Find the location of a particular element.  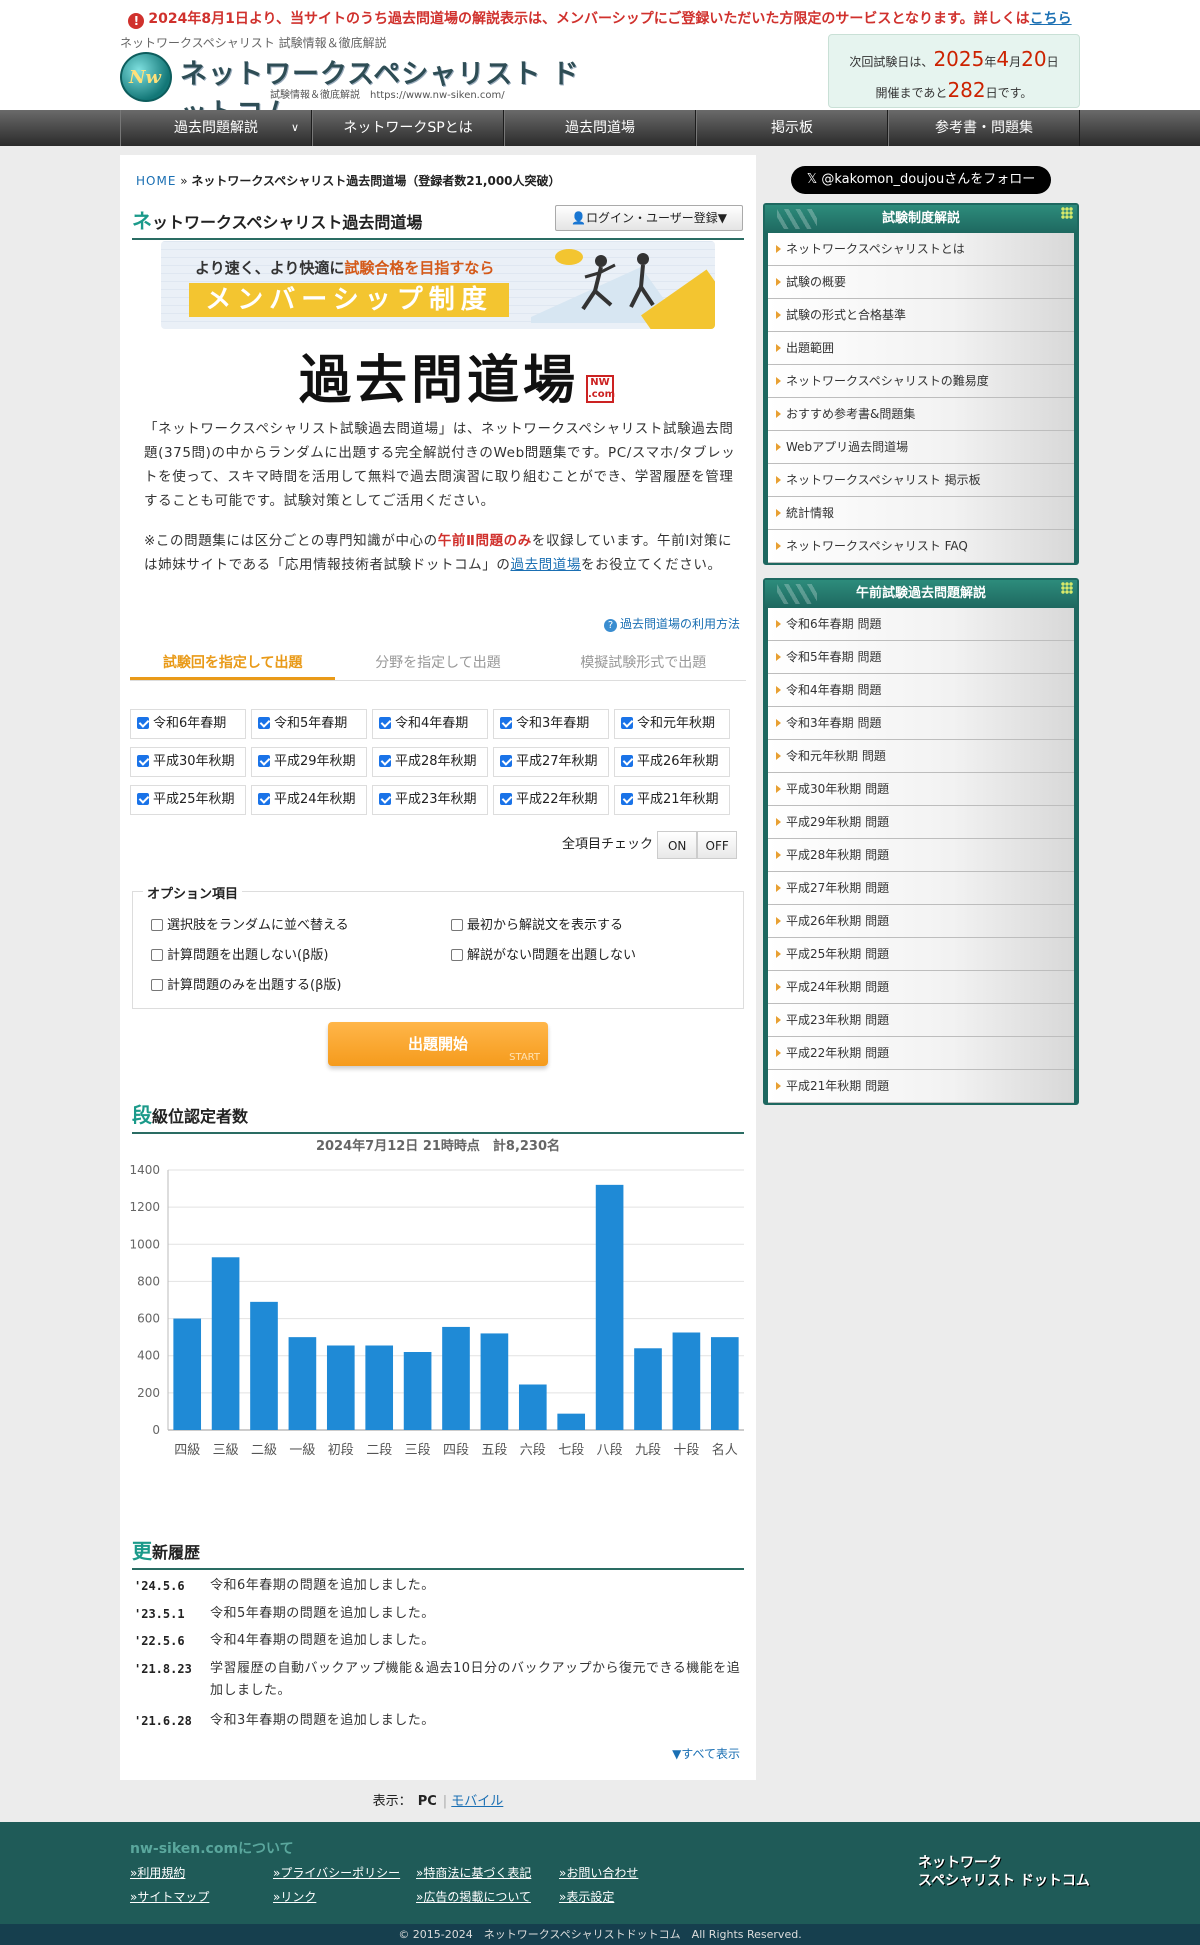

exam-checkbox-item: 平成24年秋期 is located at coordinates (309, 800).